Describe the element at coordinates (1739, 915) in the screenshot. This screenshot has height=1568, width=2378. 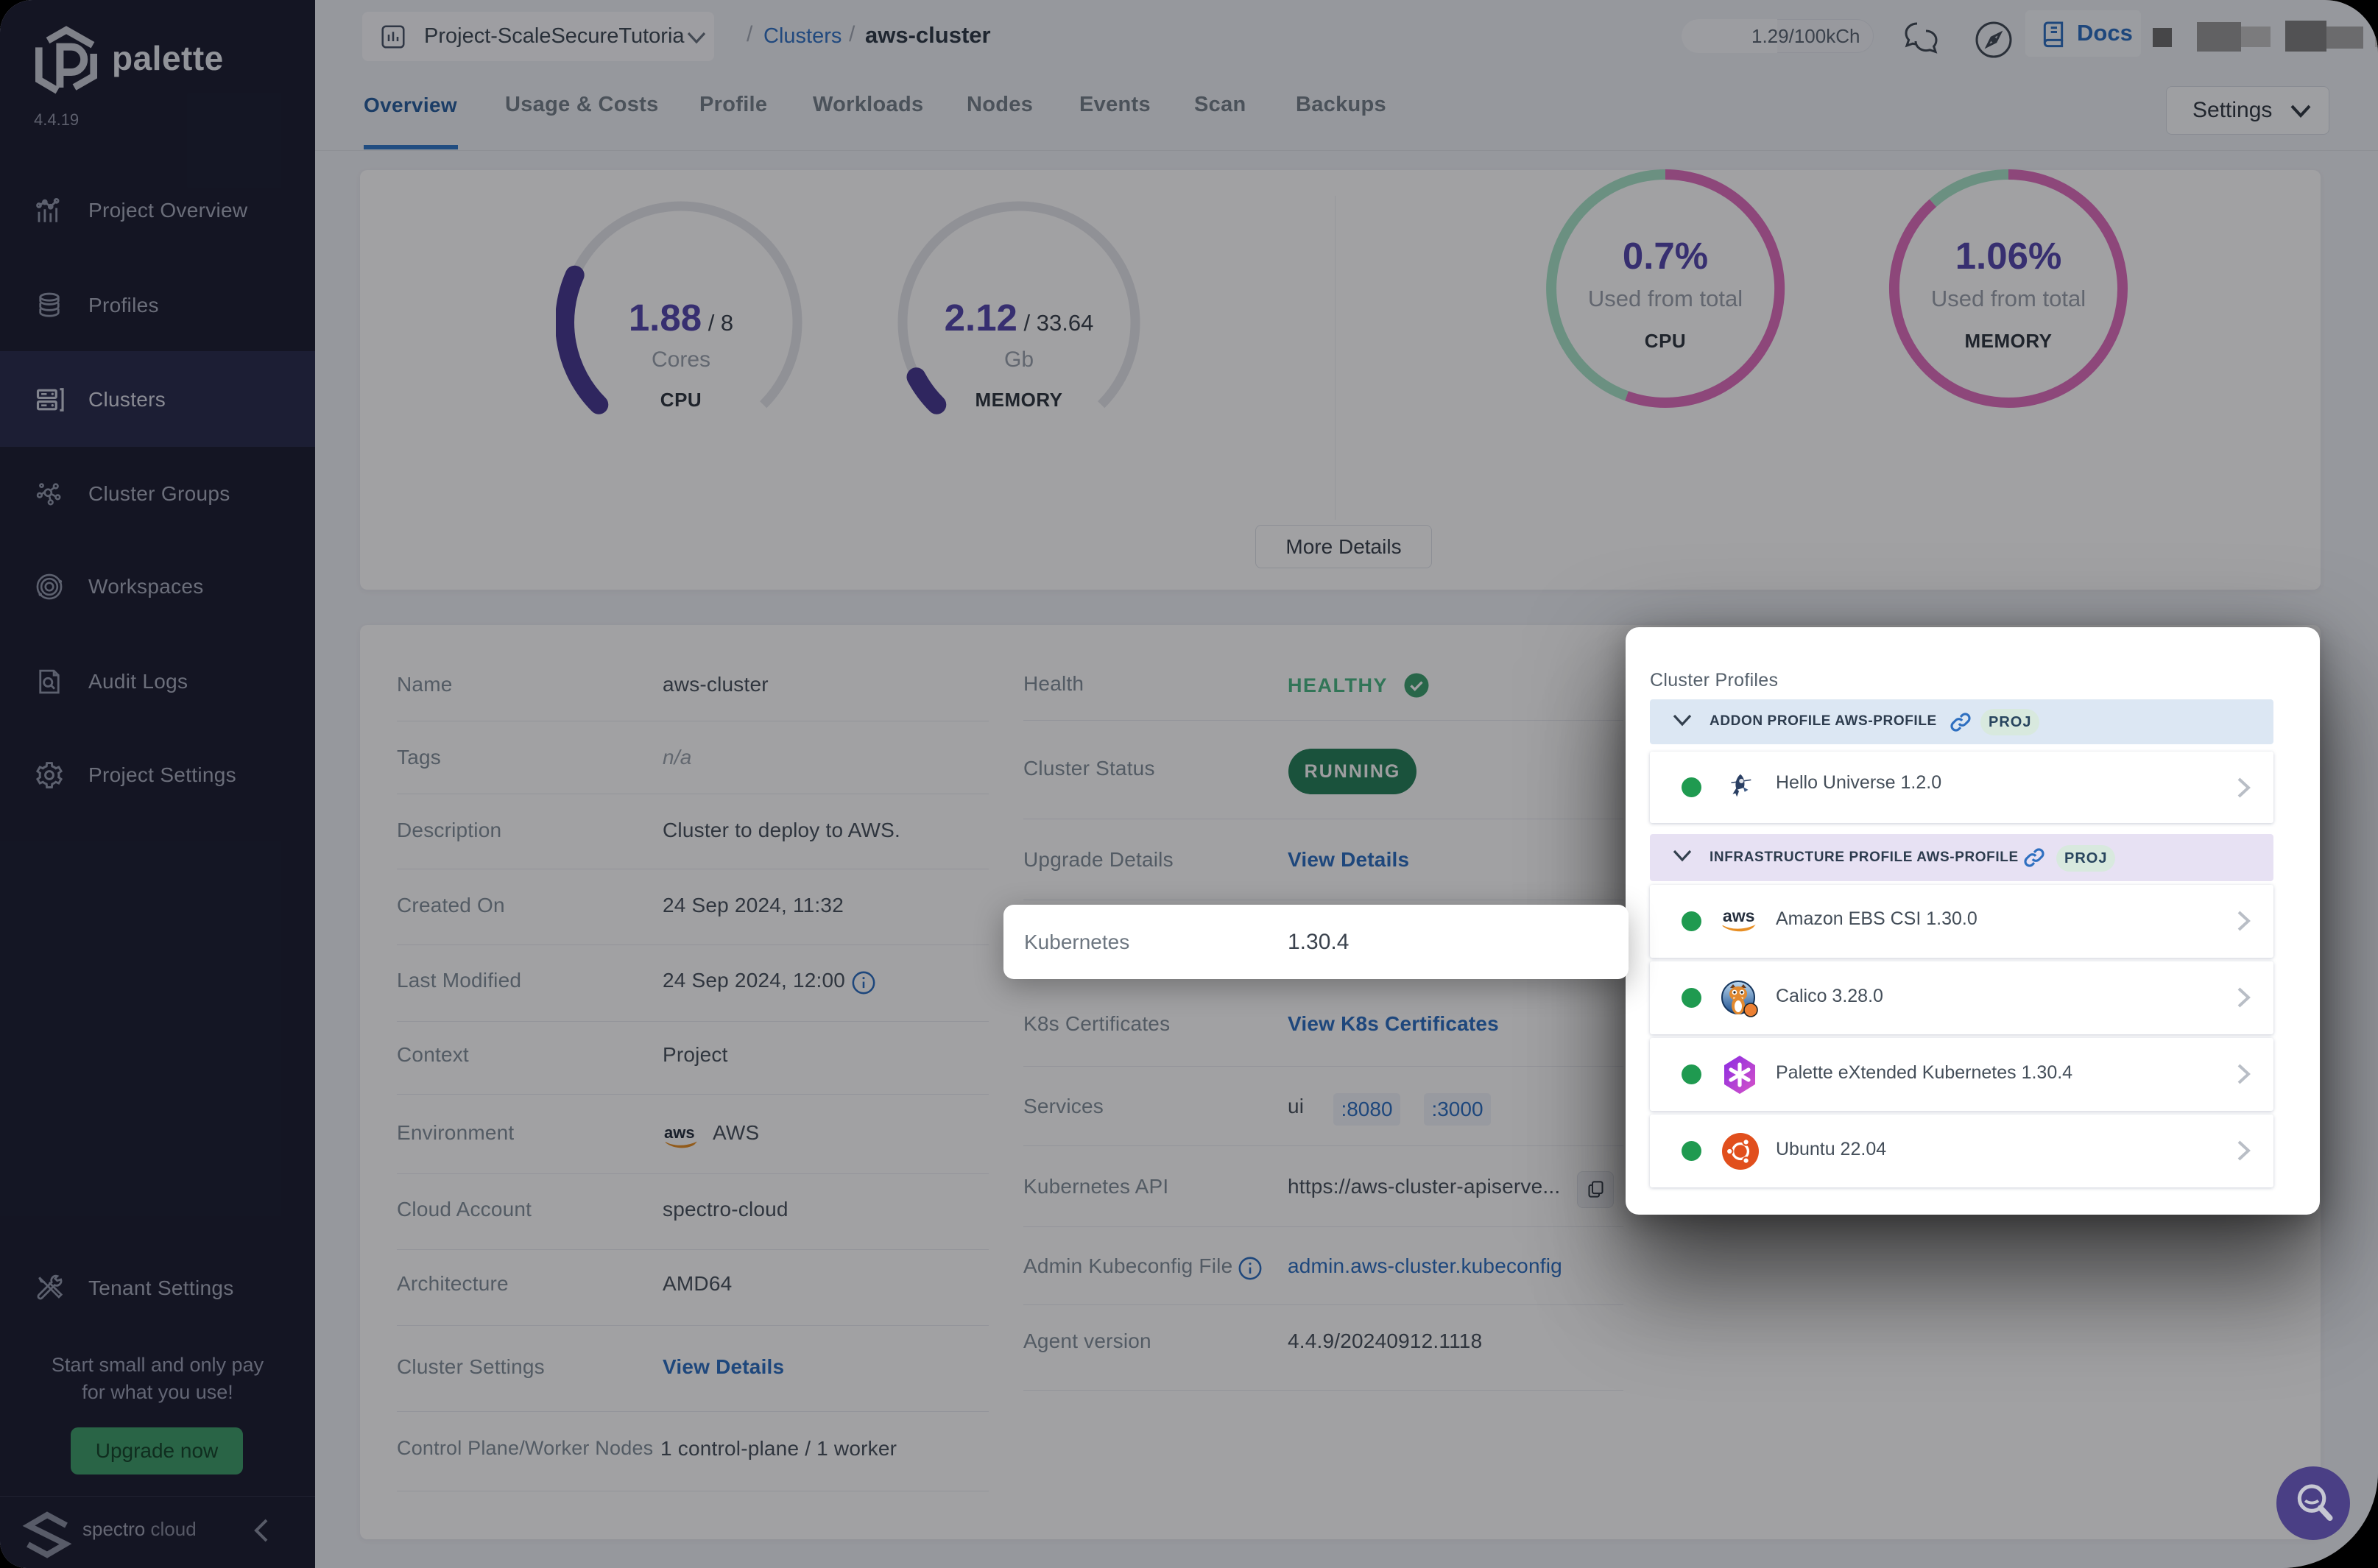
I see `svg-text: aws` at that location.